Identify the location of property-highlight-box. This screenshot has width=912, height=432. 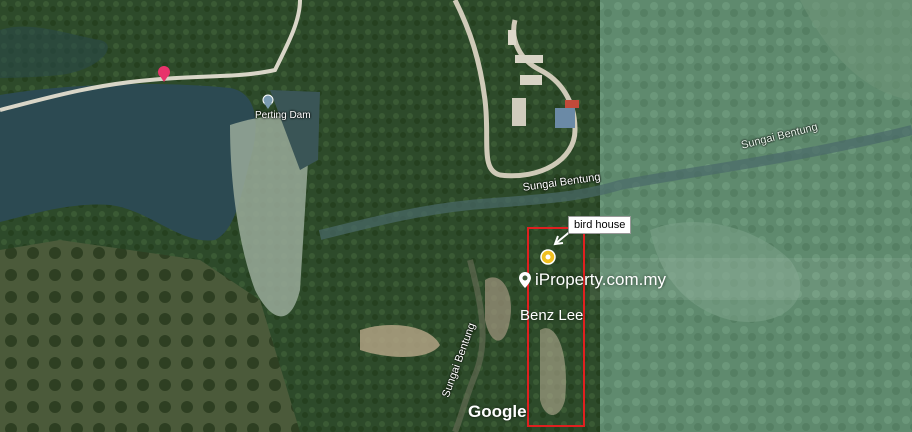
(556, 327).